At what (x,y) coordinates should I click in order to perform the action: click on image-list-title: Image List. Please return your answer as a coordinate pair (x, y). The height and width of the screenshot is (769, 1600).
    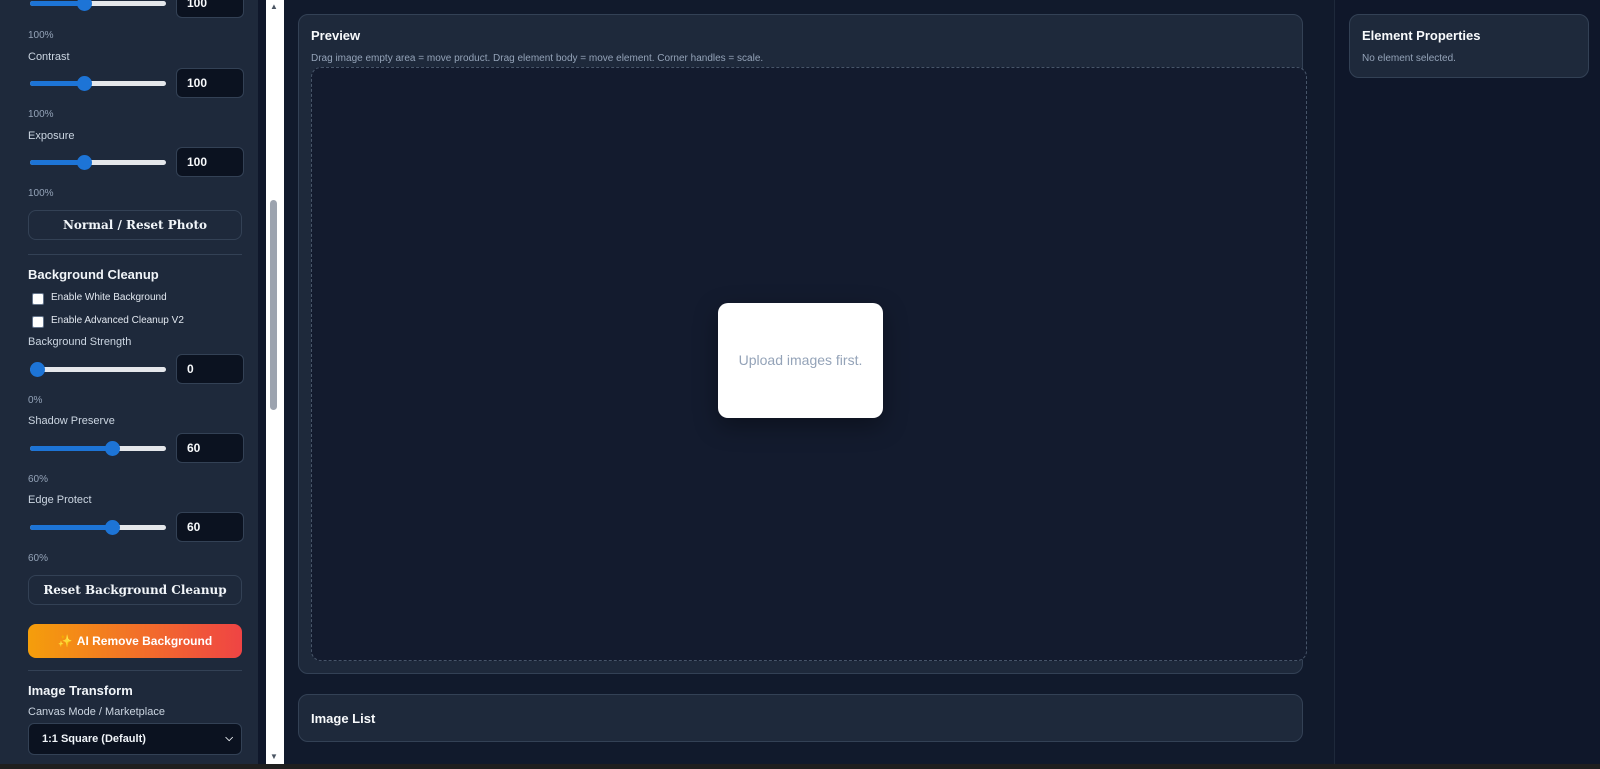
    Looking at the image, I should click on (343, 718).